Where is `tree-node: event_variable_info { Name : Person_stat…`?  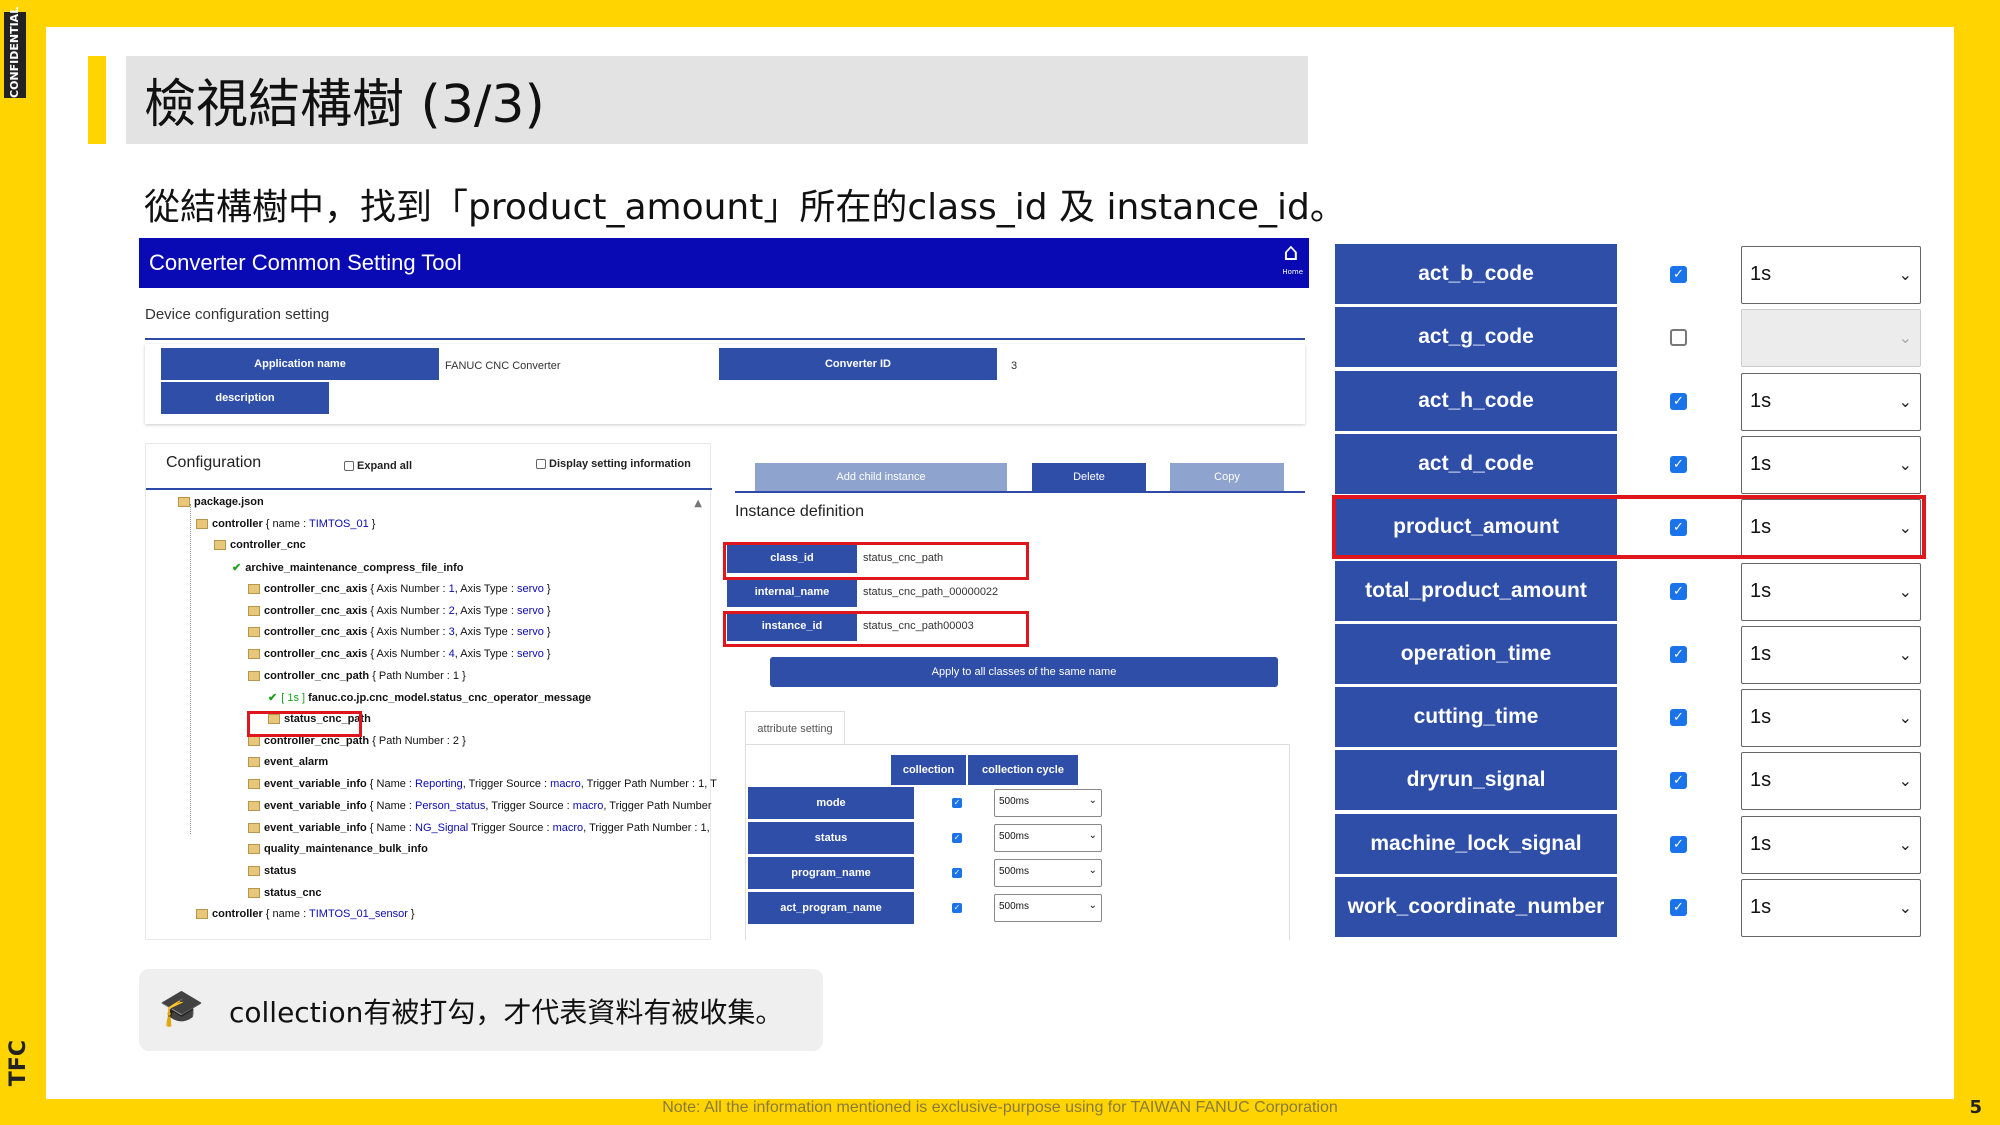 tree-node: event_variable_info { Name : Person_stat… is located at coordinates (480, 806).